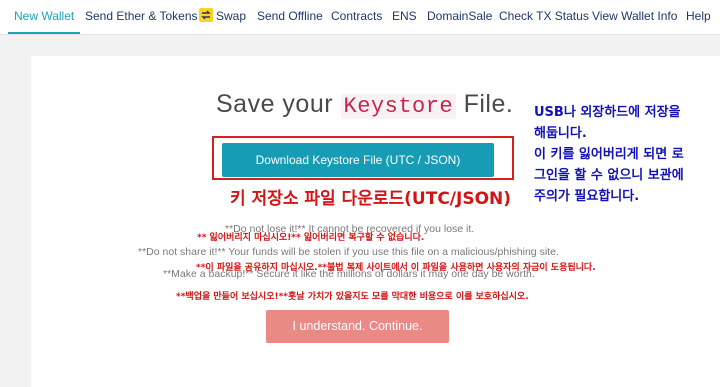  I want to click on side-annotation-line: 해둡니다., so click(560, 133).